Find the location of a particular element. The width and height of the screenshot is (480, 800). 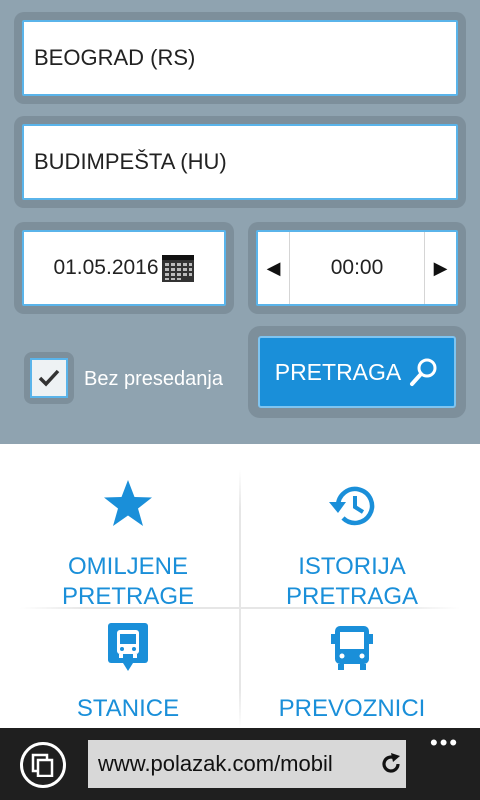

time-next-button: ▶ is located at coordinates (440, 268).